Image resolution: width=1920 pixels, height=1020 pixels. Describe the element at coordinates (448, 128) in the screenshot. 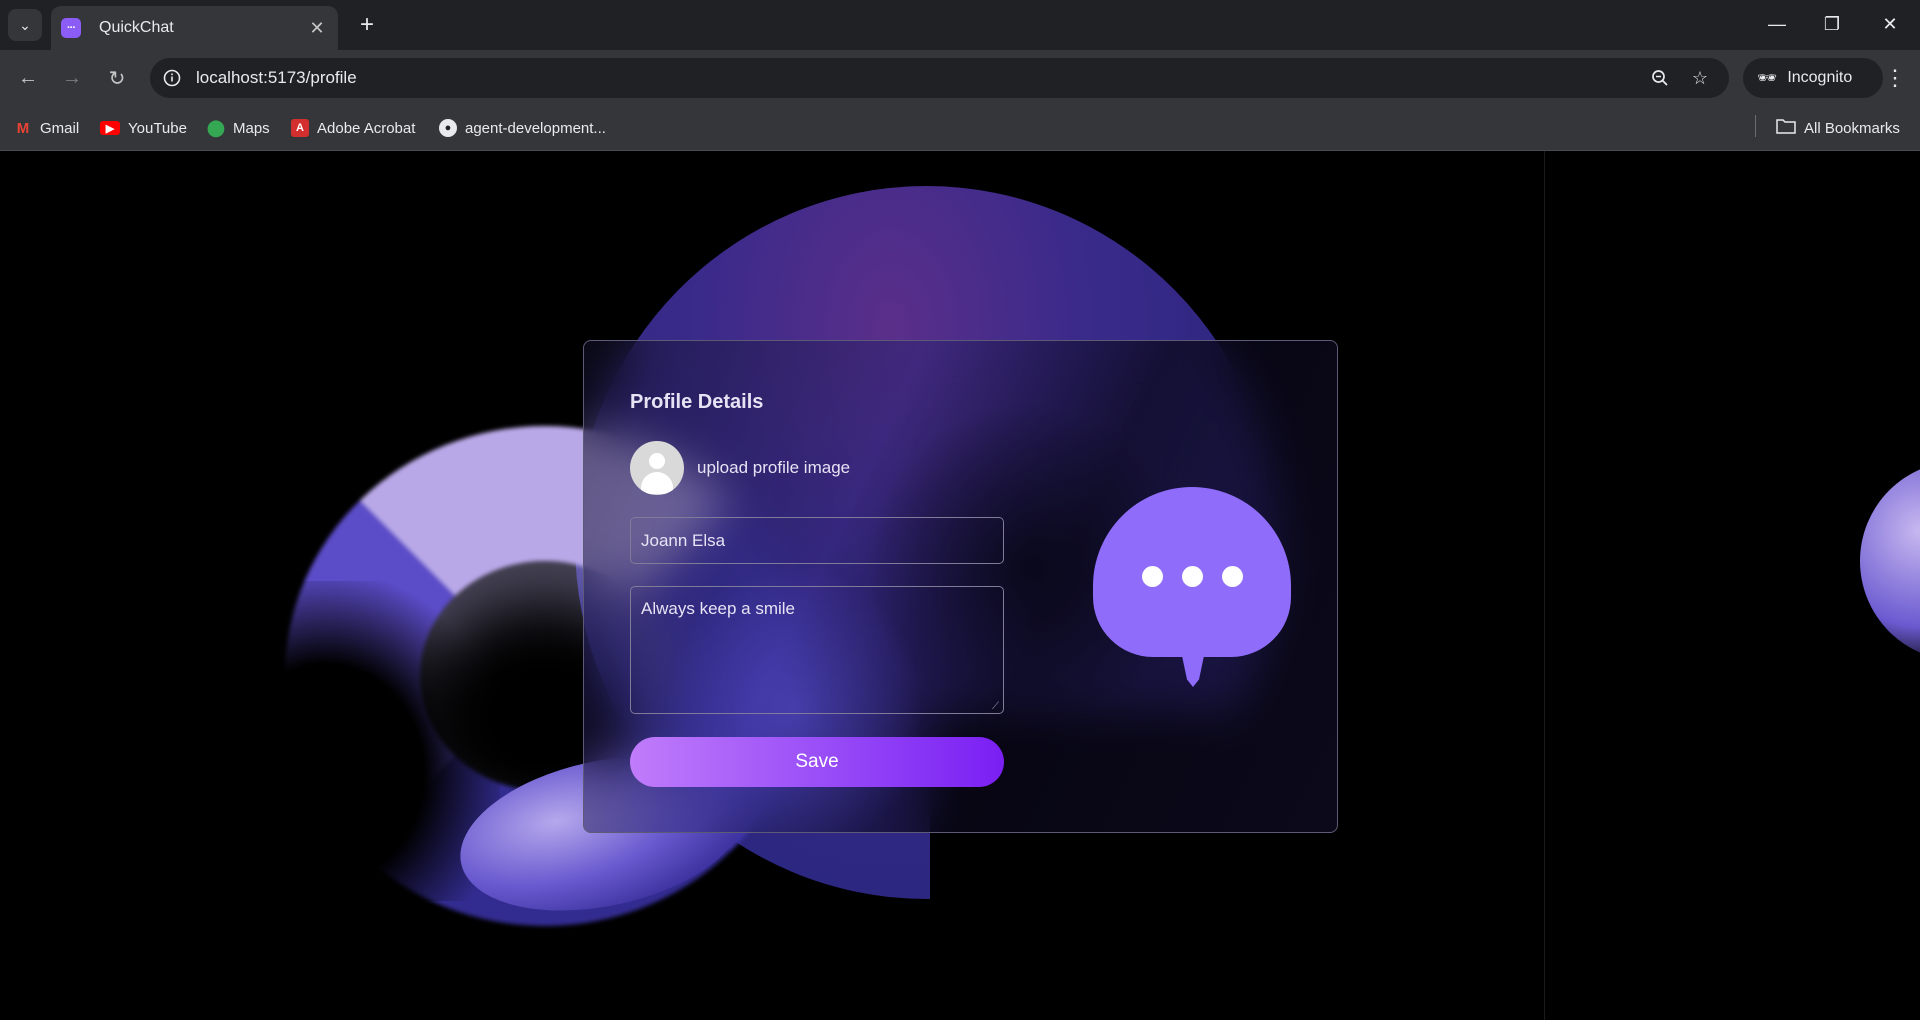

I see `github-icon: ●` at that location.